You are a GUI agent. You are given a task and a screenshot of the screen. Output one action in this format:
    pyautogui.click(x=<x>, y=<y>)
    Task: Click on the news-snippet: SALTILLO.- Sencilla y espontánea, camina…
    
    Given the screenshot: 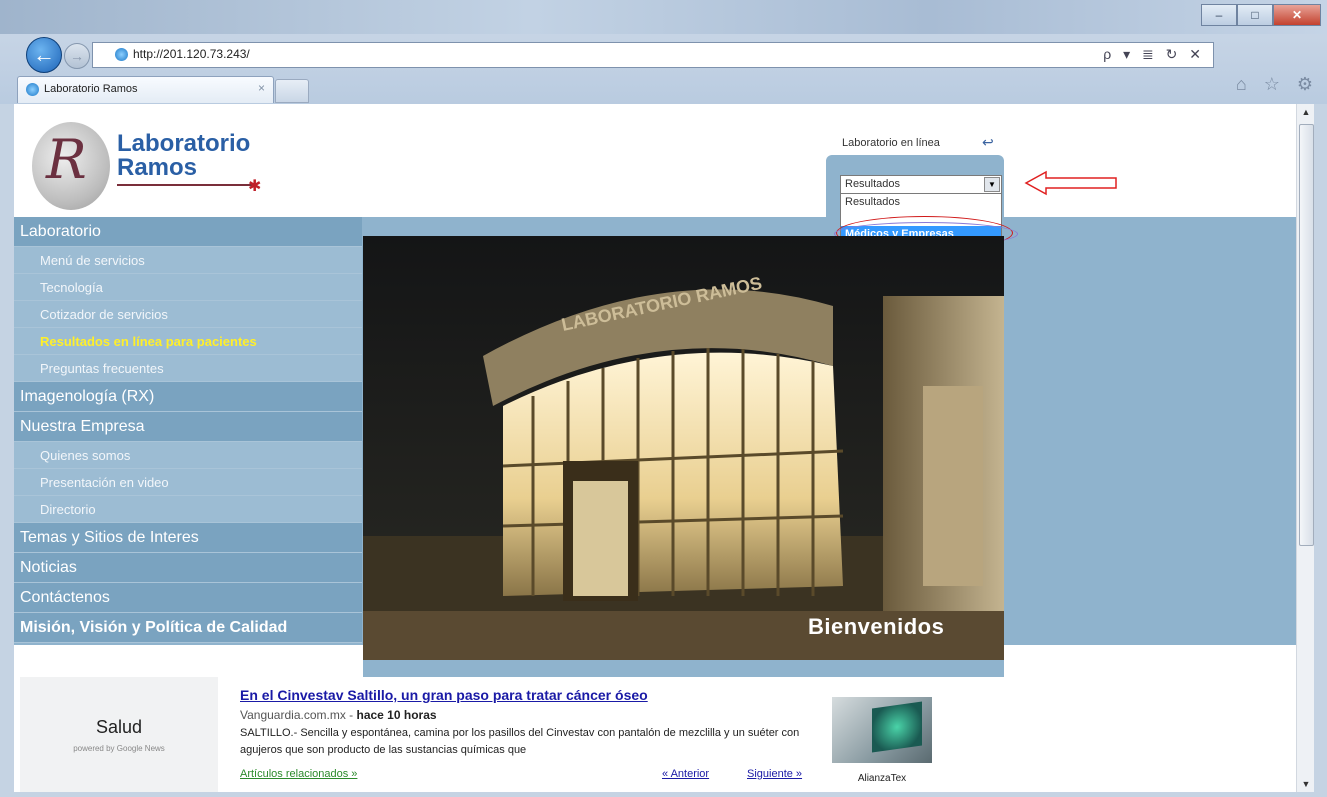 What is the action you would take?
    pyautogui.click(x=520, y=741)
    